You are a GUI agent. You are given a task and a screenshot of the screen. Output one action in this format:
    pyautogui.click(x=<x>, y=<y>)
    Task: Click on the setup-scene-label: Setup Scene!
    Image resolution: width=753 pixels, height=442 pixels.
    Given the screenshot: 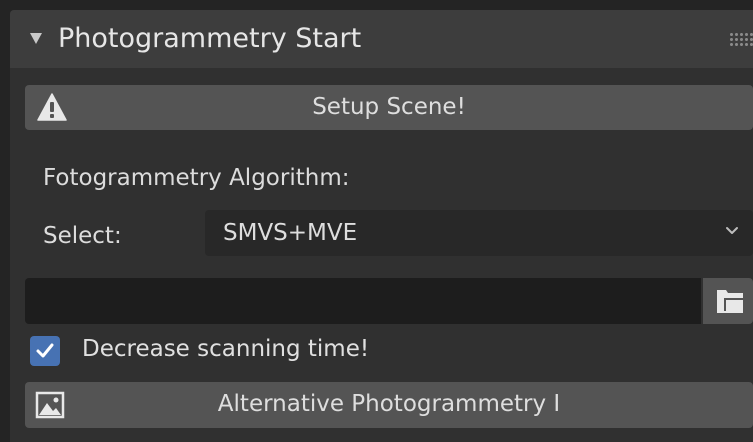 What is the action you would take?
    pyautogui.click(x=389, y=107)
    